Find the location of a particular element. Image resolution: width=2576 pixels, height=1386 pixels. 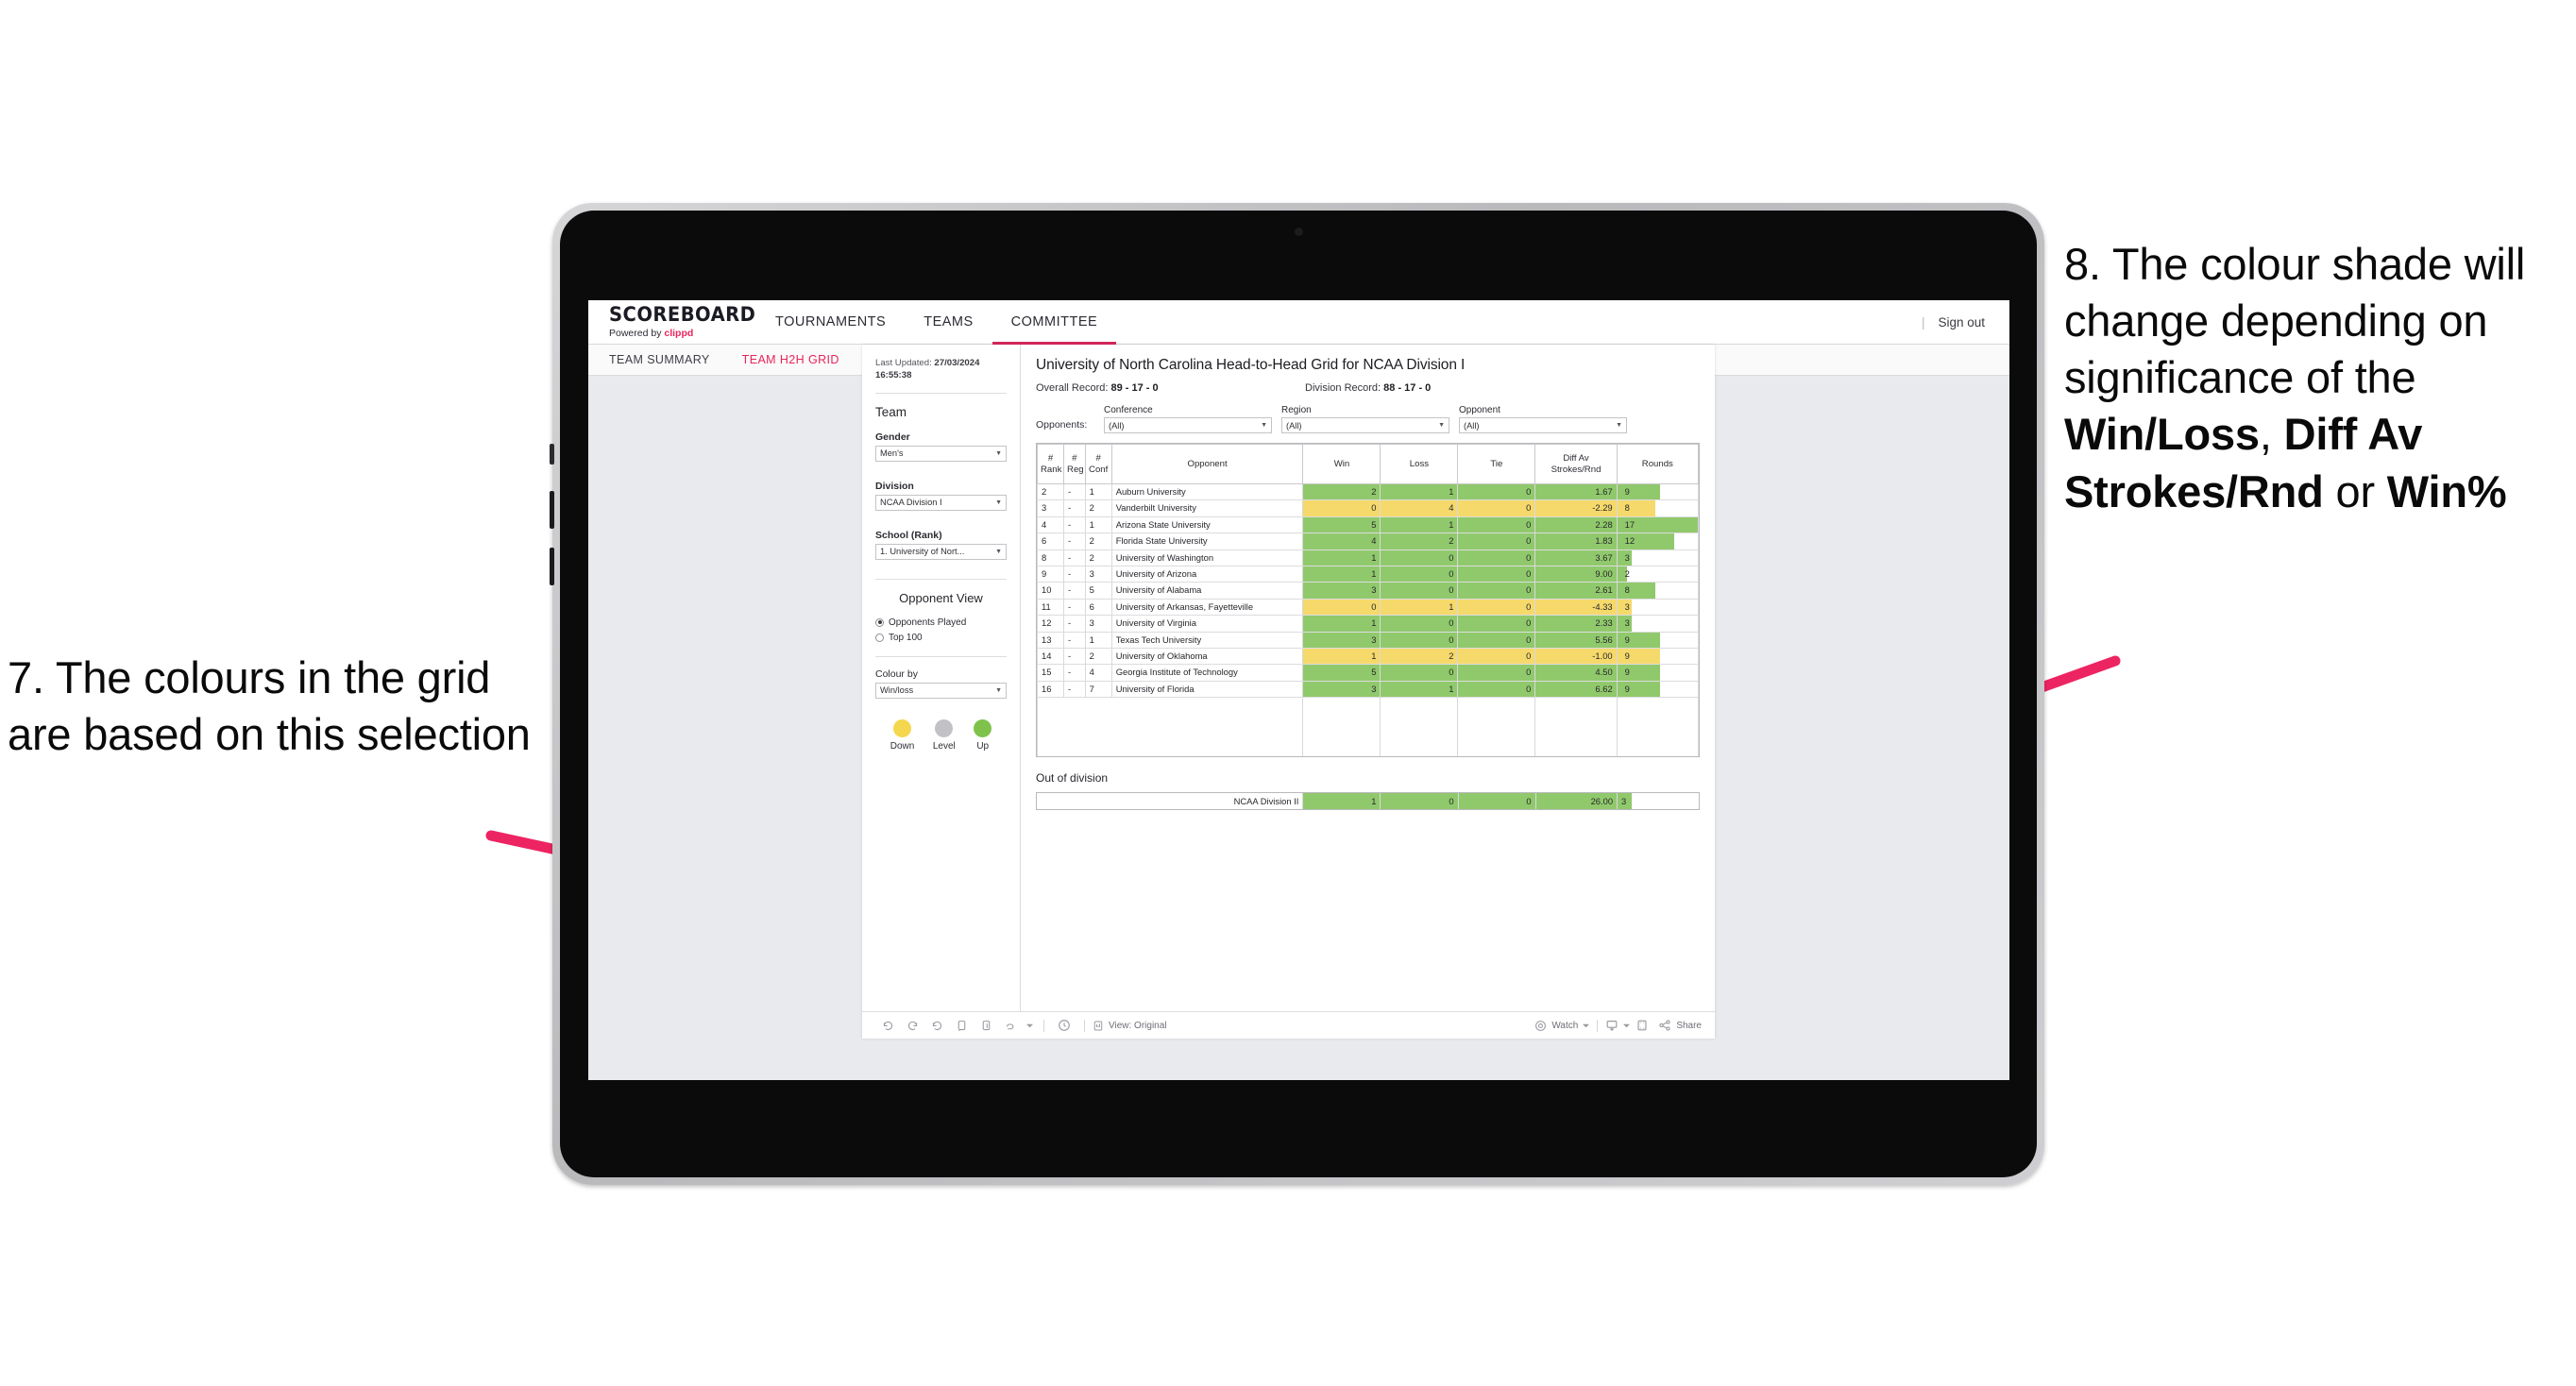

table-row: 9-3 University of Arizona 1 0 0 9.00 2 is located at coordinates (1368, 575).